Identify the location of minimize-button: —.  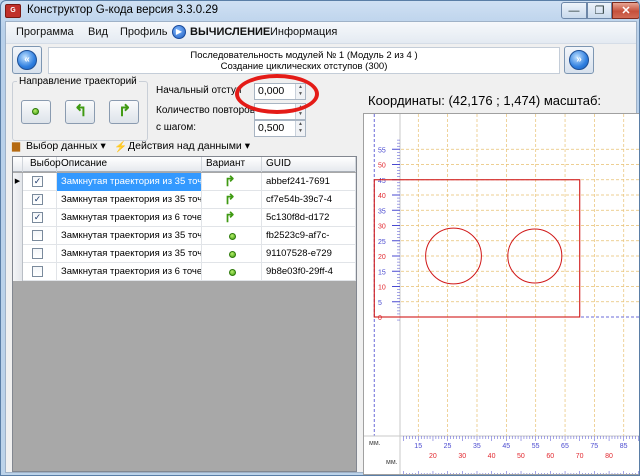
(574, 10).